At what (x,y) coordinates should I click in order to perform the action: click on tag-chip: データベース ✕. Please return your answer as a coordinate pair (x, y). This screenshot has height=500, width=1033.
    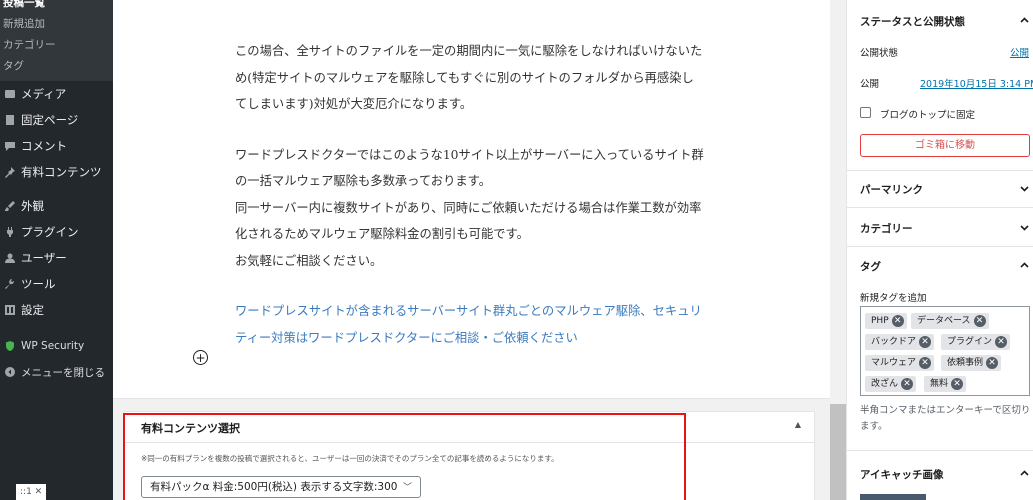
    Looking at the image, I should click on (950, 321).